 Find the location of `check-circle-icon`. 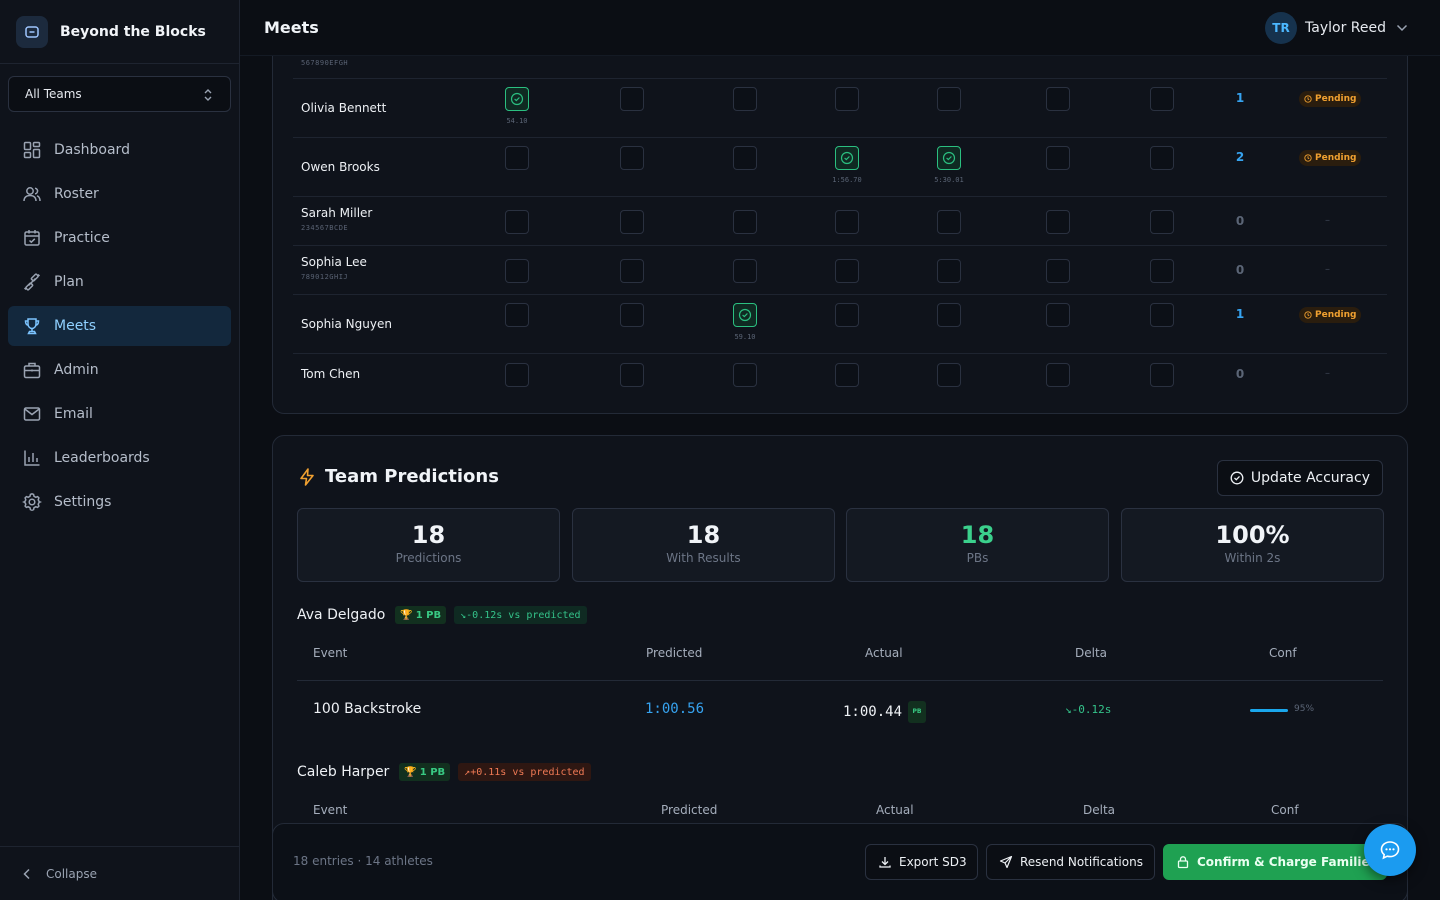

check-circle-icon is located at coordinates (1237, 478).